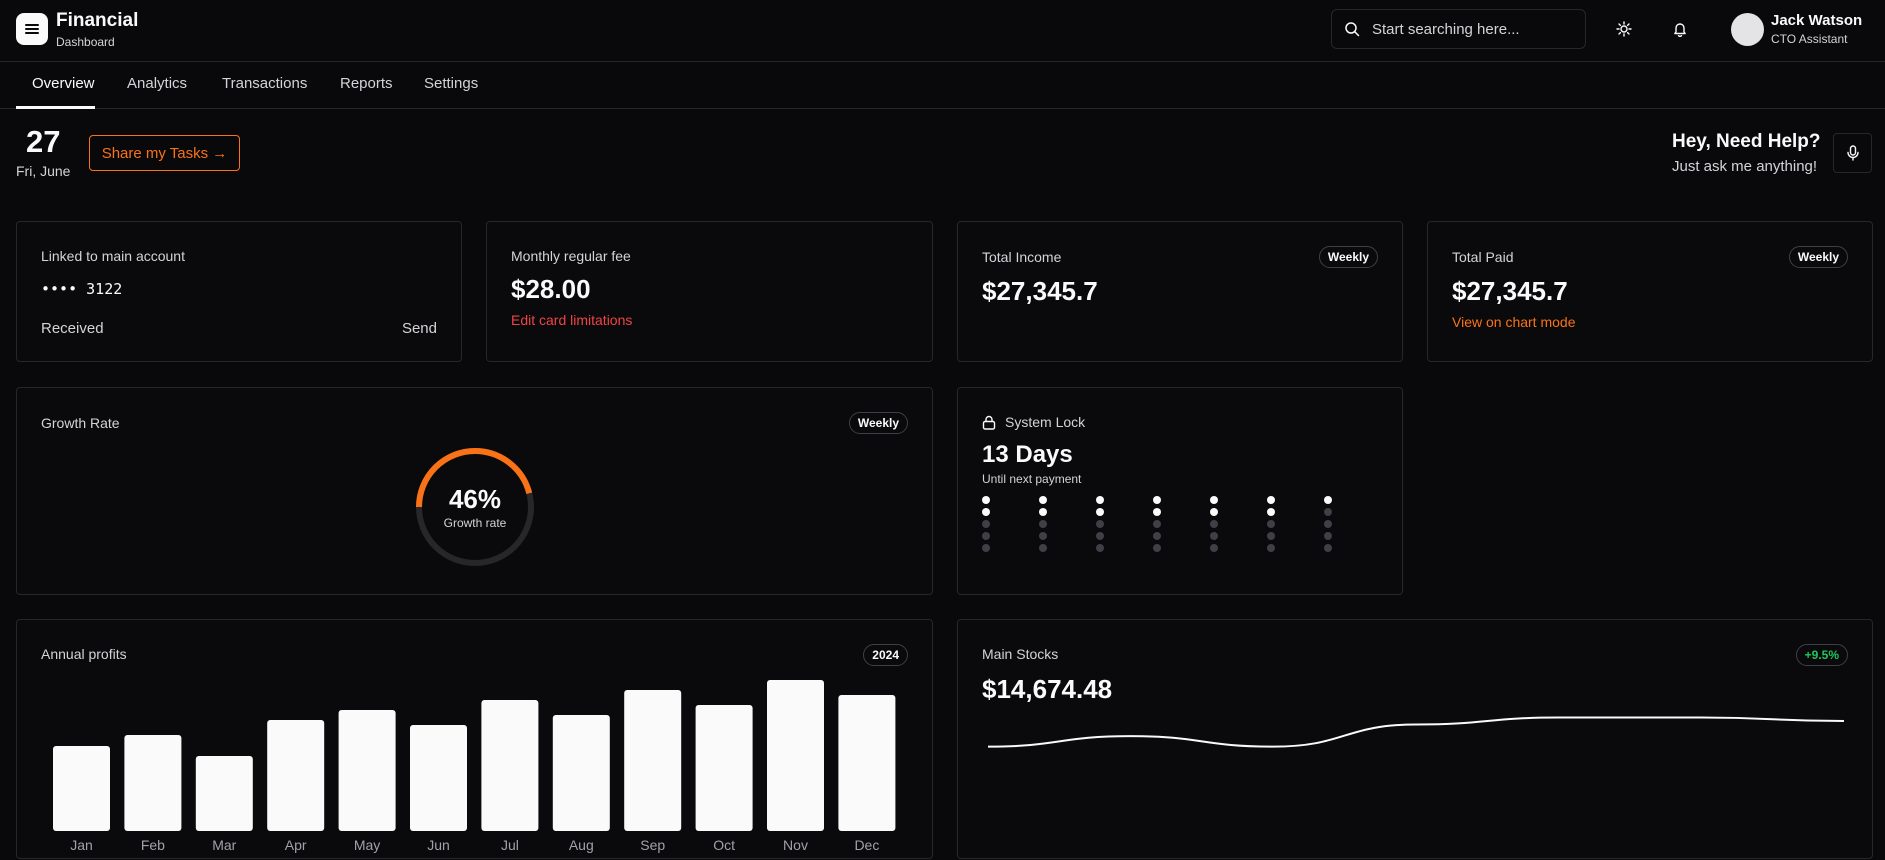 This screenshot has height=860, width=1885. I want to click on x-tick-label: Oct, so click(724, 845).